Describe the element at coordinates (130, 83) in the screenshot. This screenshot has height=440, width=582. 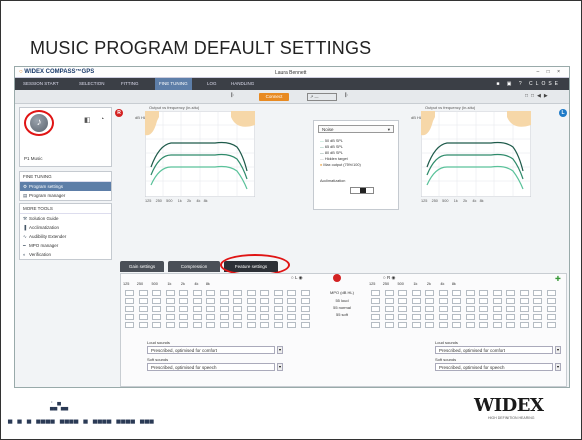
I see `tab-fitting: FITTING` at that location.